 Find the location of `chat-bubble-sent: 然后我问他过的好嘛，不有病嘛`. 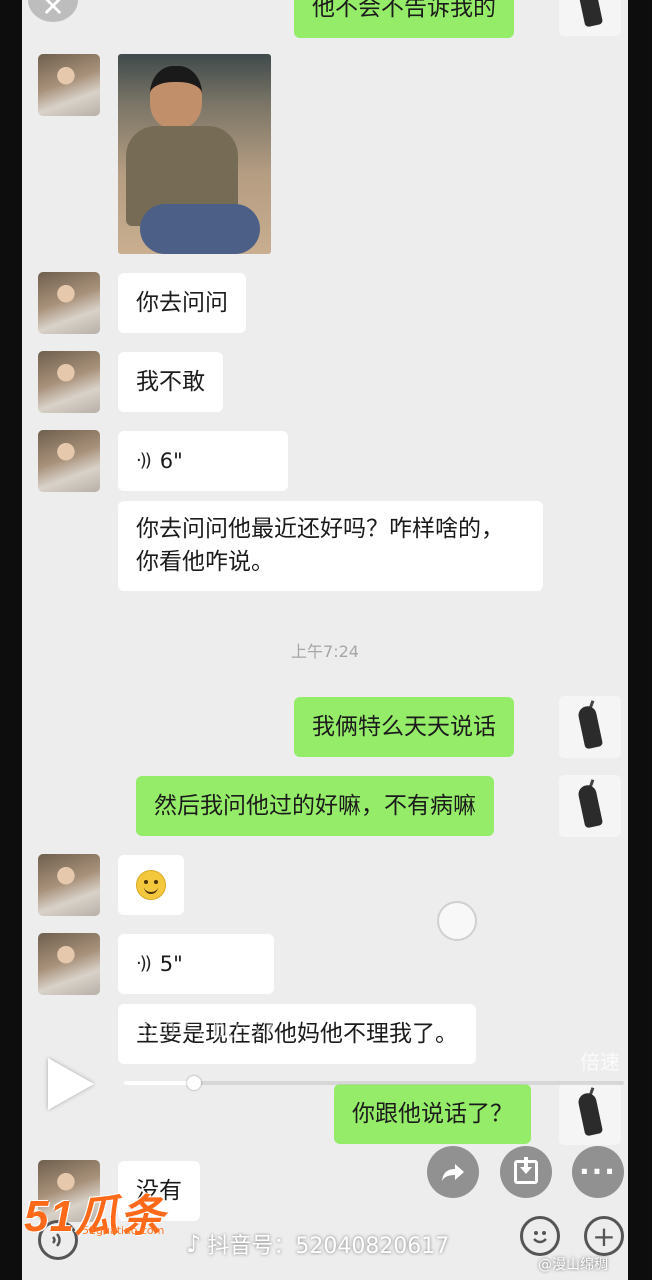

chat-bubble-sent: 然后我问他过的好嘛，不有病嘛 is located at coordinates (315, 806).